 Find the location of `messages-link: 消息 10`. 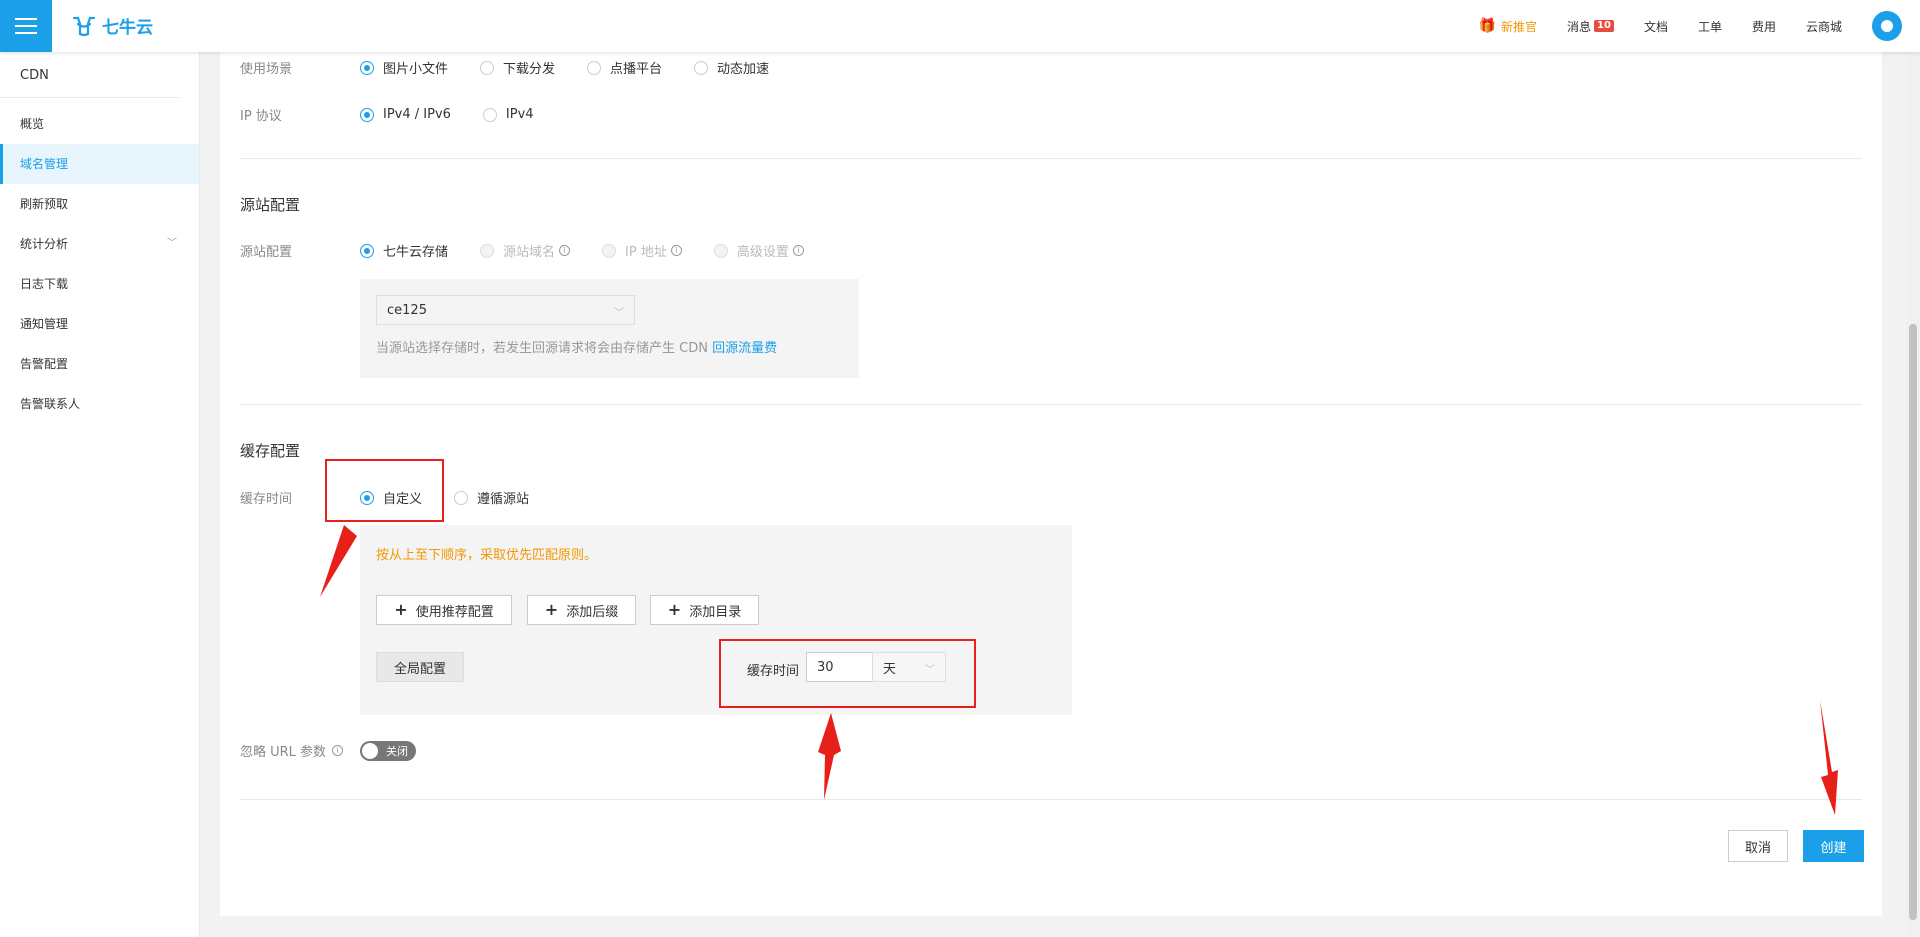

messages-link: 消息 10 is located at coordinates (1590, 26).